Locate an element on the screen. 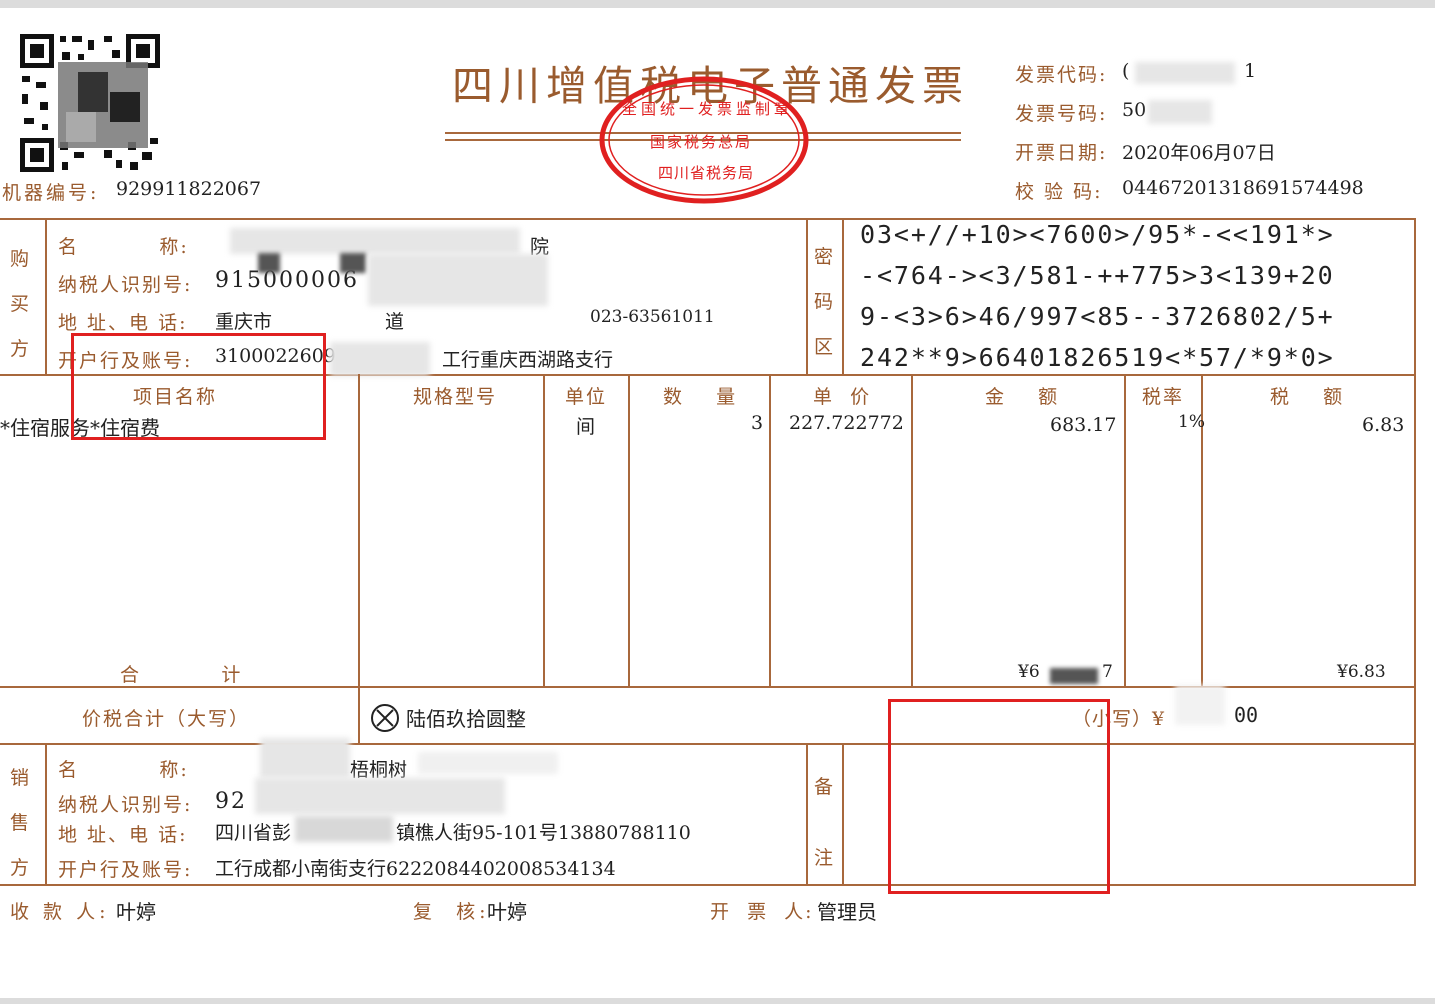 The width and height of the screenshot is (1435, 1004). total-amount-tail: 7 is located at coordinates (1107, 672).